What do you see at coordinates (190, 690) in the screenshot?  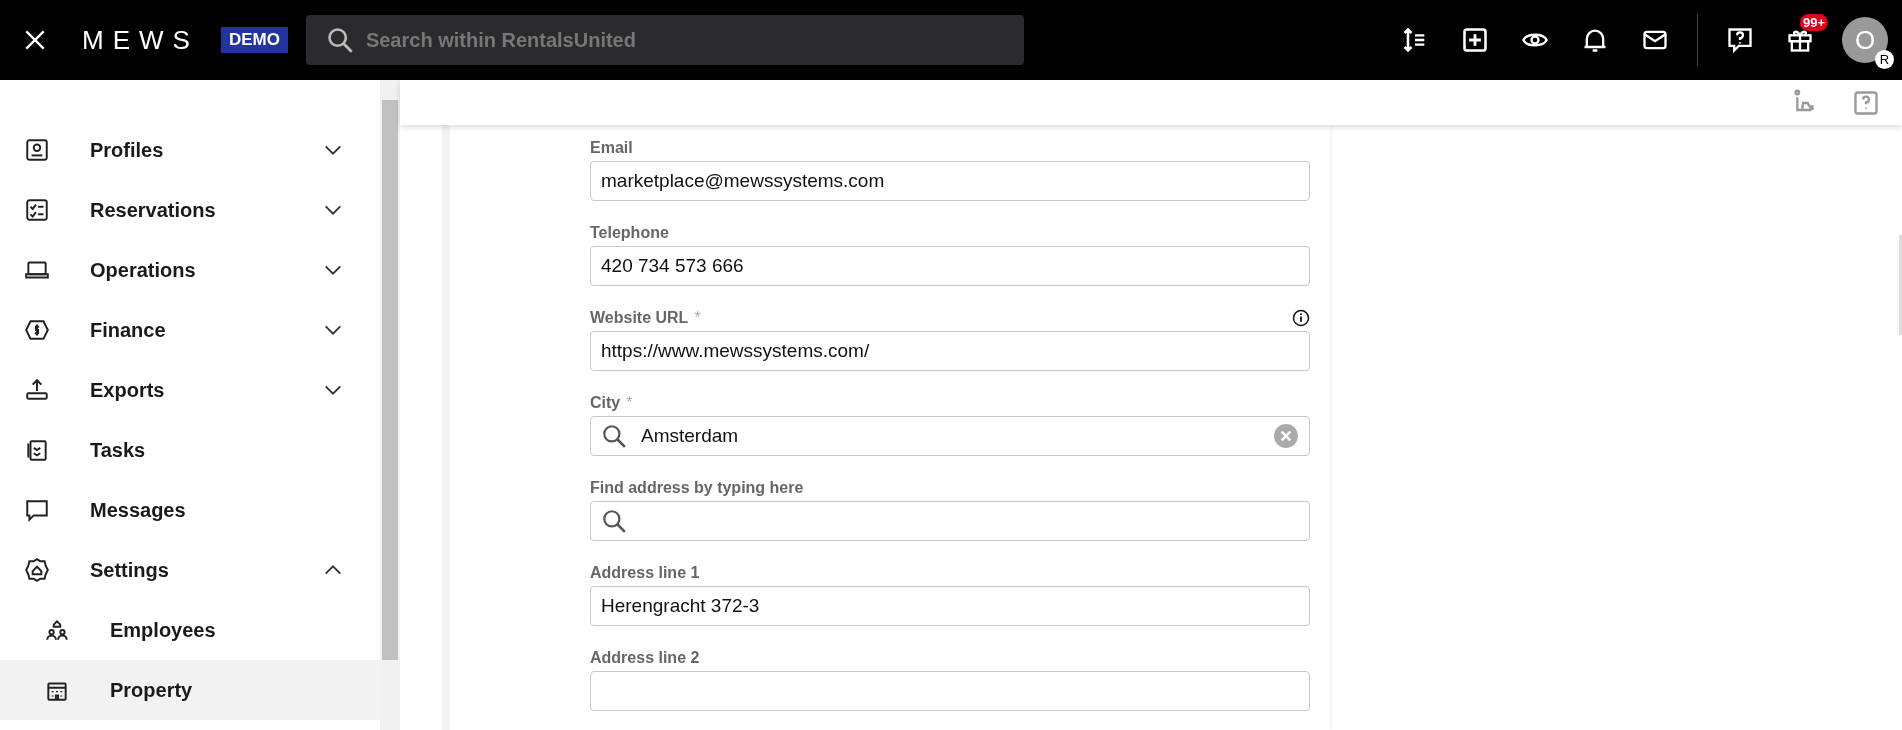 I see `sidebar-item: Property` at bounding box center [190, 690].